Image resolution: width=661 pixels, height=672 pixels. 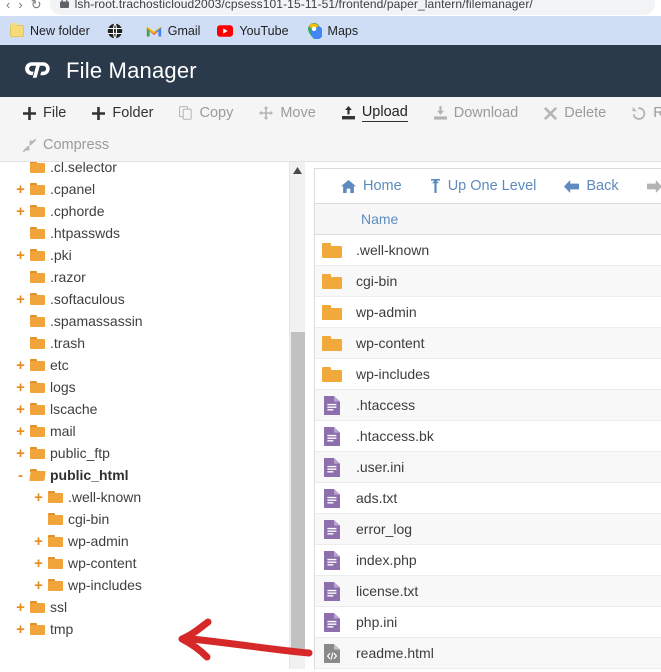 What do you see at coordinates (85, 233) in the screenshot?
I see `tree-node-label: .htpasswds` at bounding box center [85, 233].